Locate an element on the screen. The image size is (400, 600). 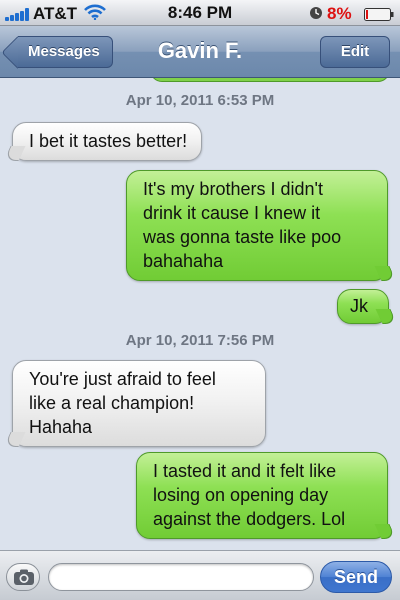
camera-button is located at coordinates (23, 577).